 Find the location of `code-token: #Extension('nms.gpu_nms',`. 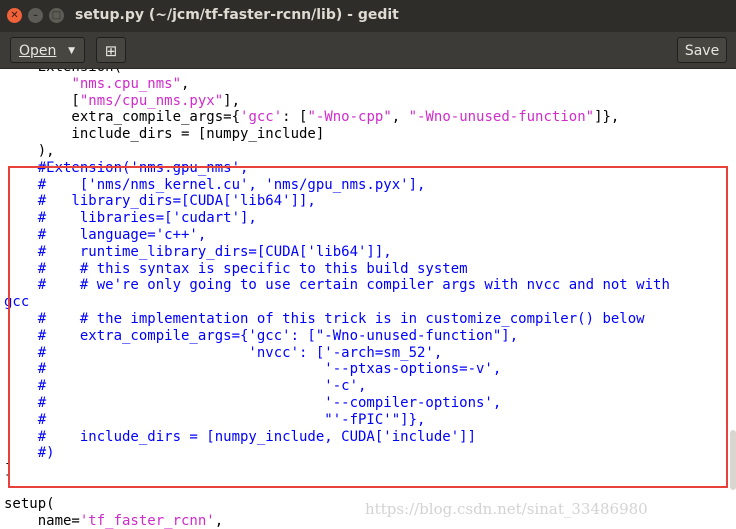

code-token: #Extension('nms.gpu_nms', is located at coordinates (126, 167).